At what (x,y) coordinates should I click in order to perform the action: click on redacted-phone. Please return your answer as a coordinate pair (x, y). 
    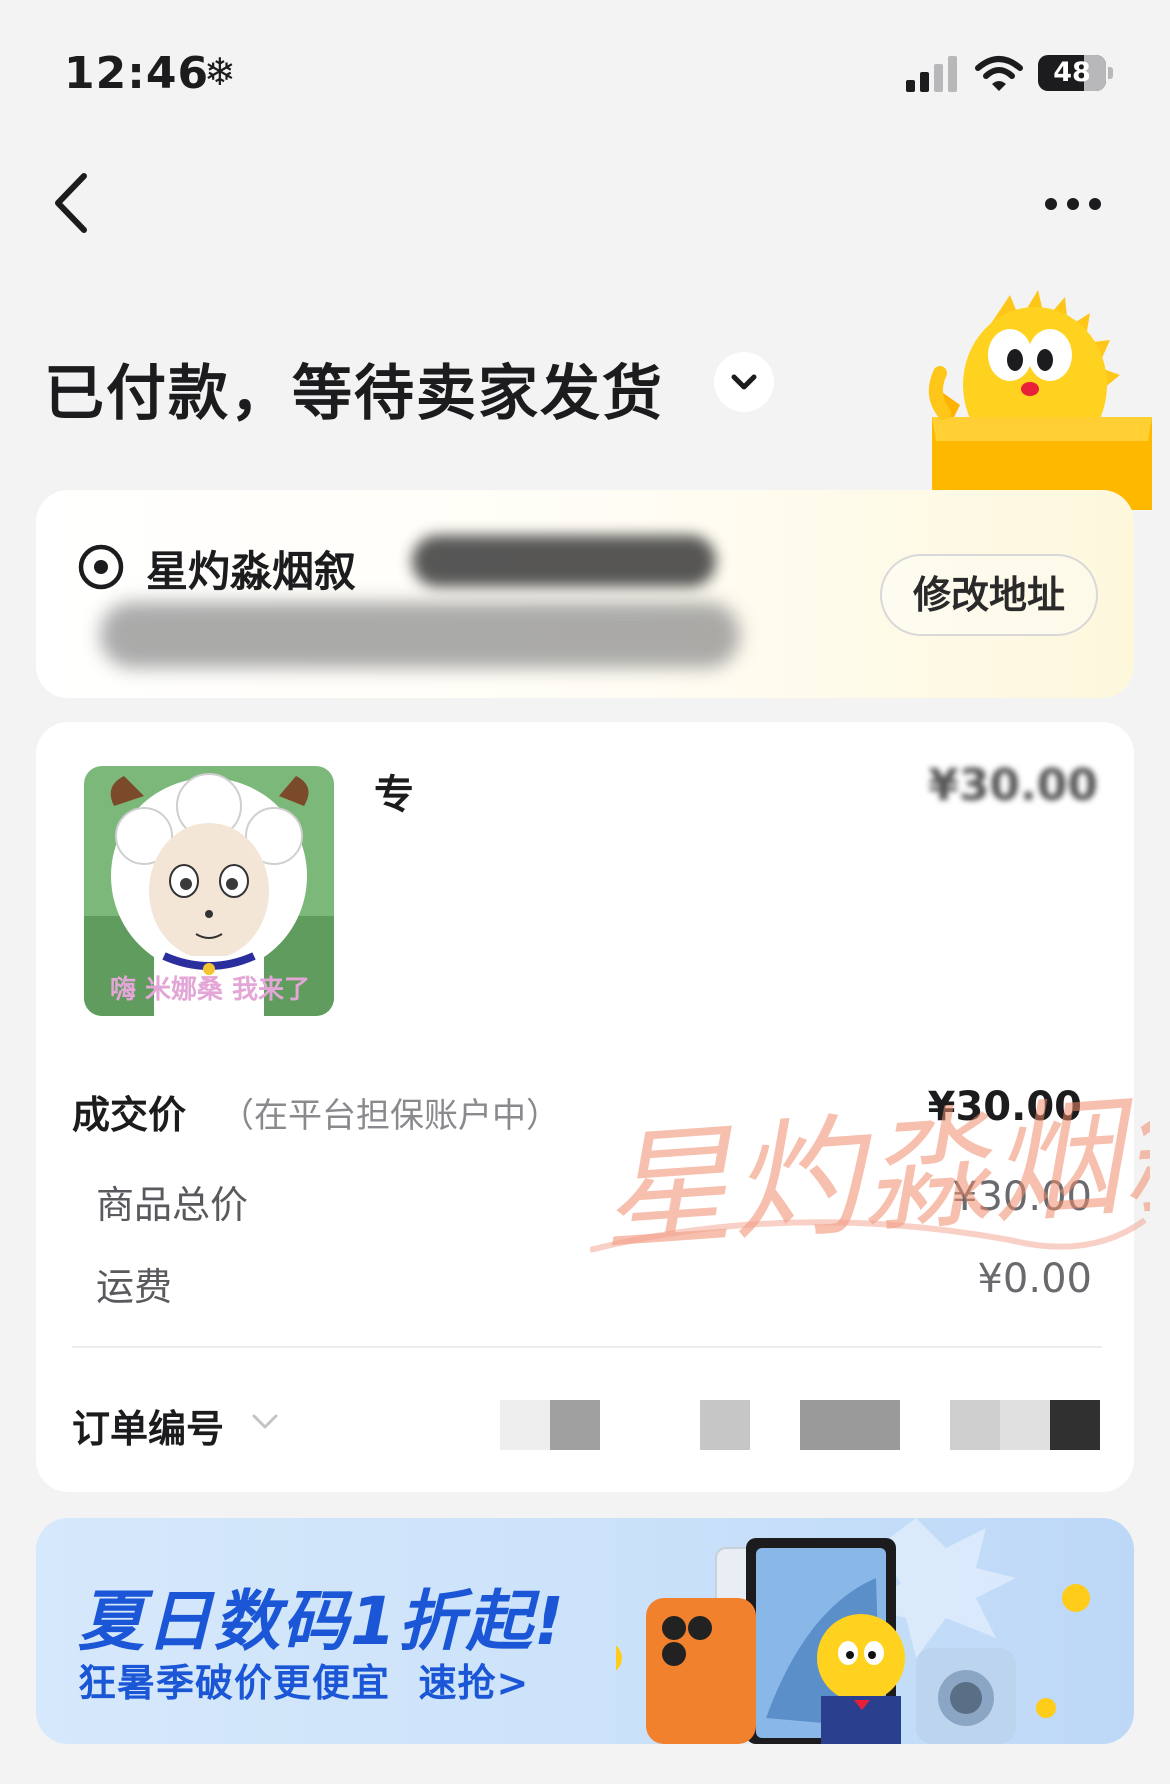
    Looking at the image, I should click on (564, 561).